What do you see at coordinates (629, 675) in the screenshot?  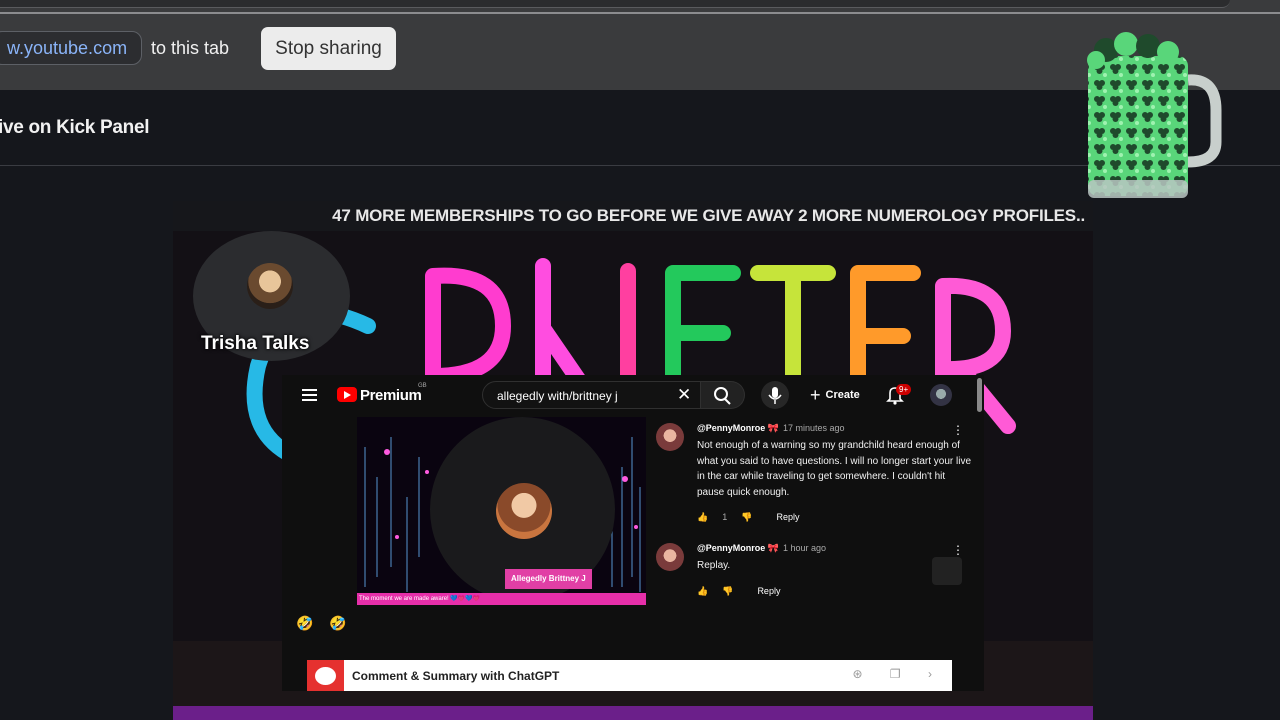 I see `chatgpt-summary-bar: Comment & Summary with ChatGPT ⊛ ❐ ›` at bounding box center [629, 675].